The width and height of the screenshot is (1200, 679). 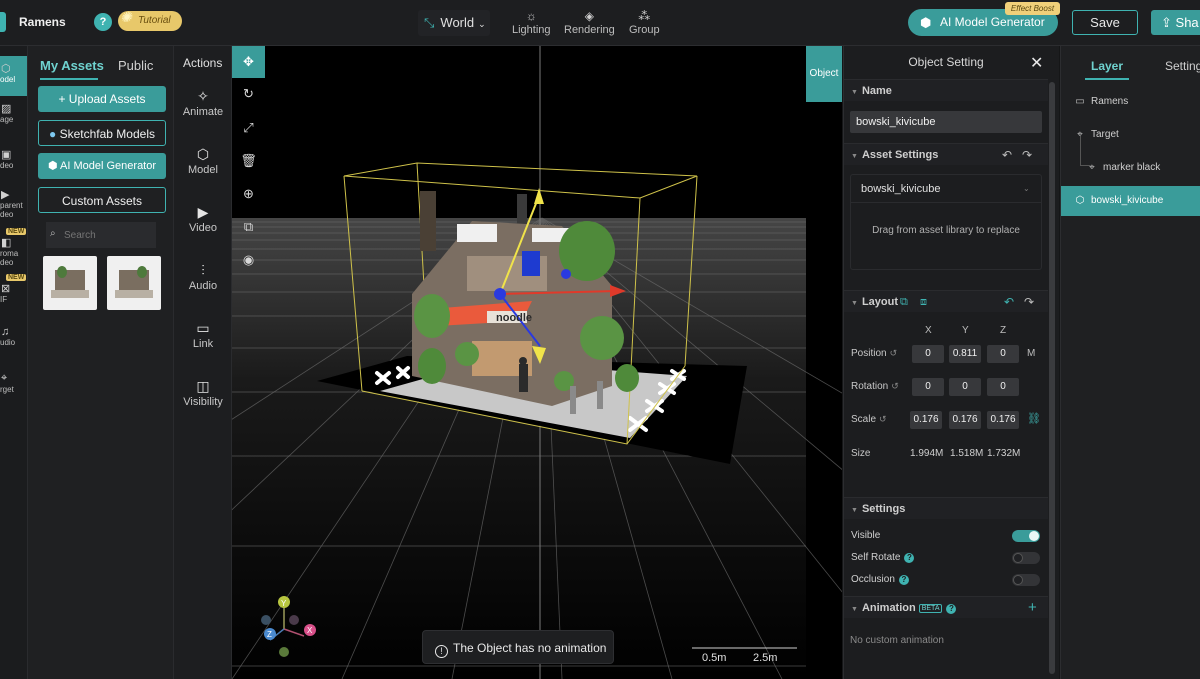 What do you see at coordinates (1026, 580) in the screenshot?
I see `occlusion-toggle` at bounding box center [1026, 580].